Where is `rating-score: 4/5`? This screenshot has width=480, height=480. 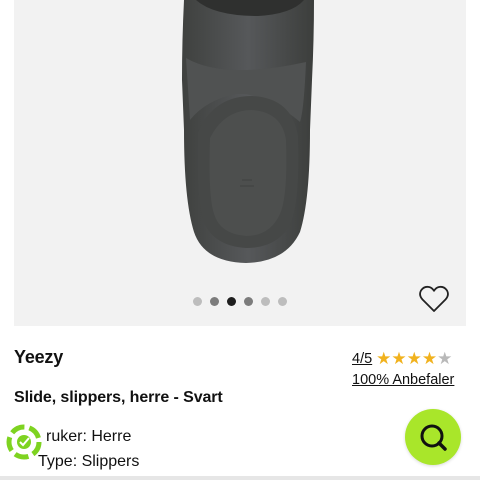
rating-score: 4/5 is located at coordinates (362, 359).